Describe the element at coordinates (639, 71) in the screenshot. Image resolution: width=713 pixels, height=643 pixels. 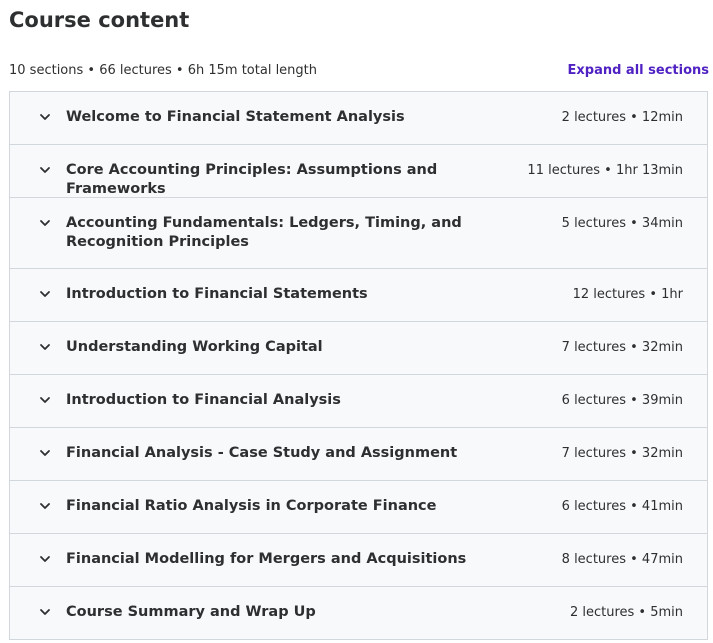
I see `expand-all-sections-button: Expand all sections` at that location.